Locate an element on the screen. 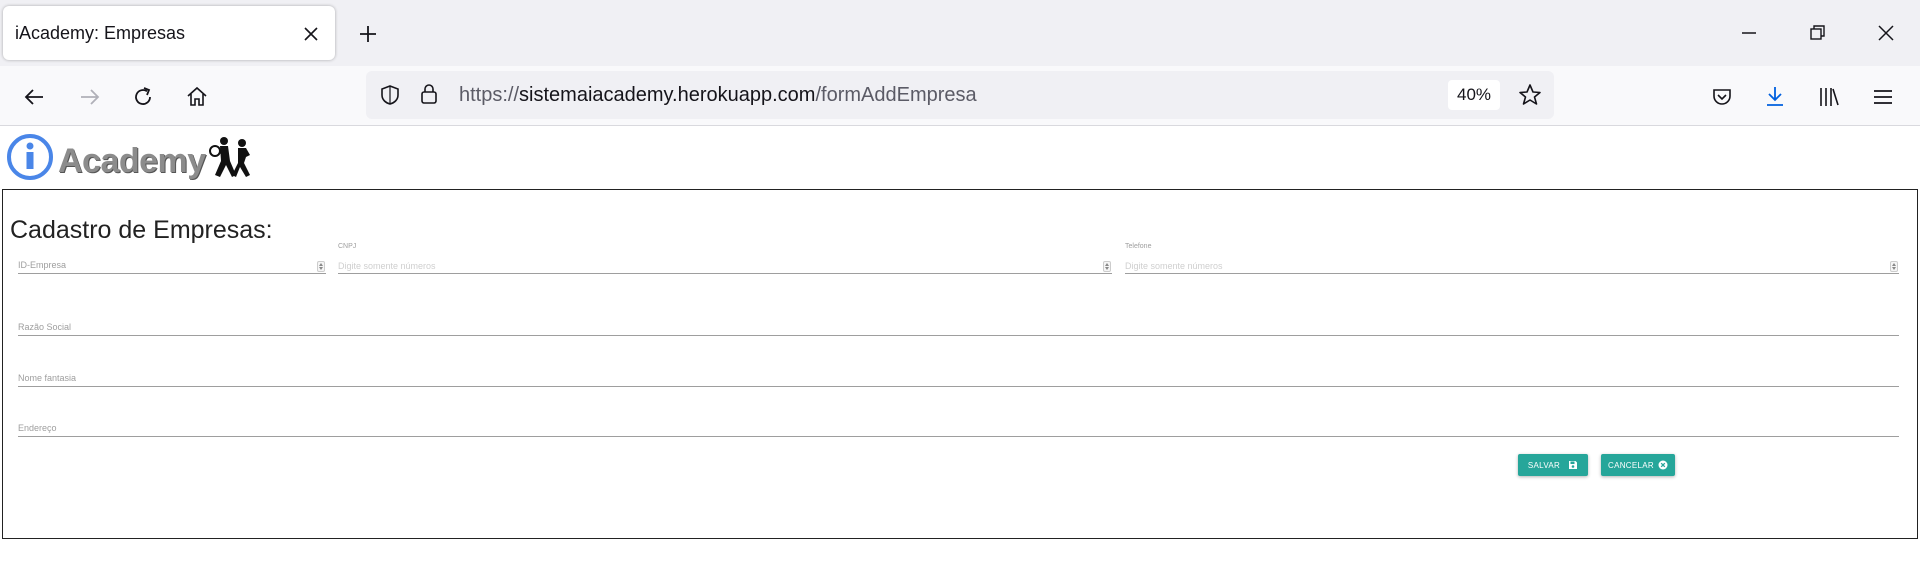 The width and height of the screenshot is (1920, 578). home-icon is located at coordinates (197, 97).